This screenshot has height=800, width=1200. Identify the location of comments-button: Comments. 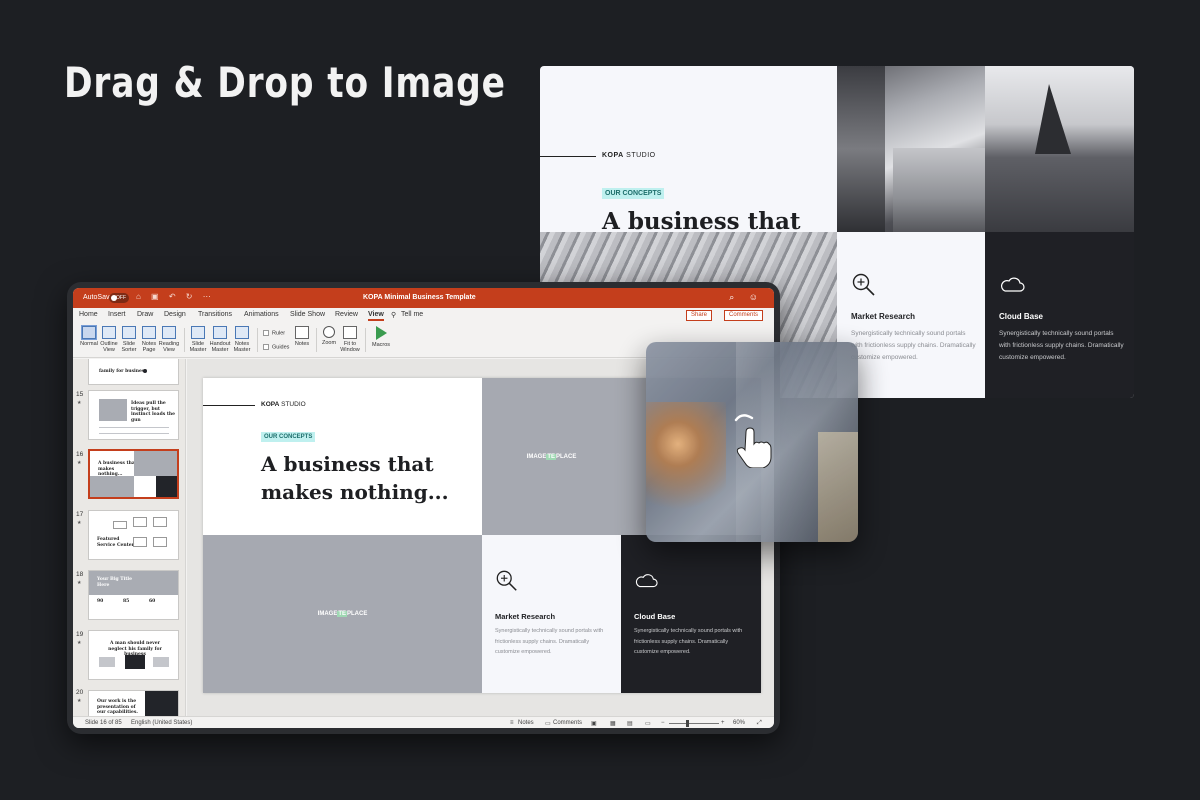
(744, 315).